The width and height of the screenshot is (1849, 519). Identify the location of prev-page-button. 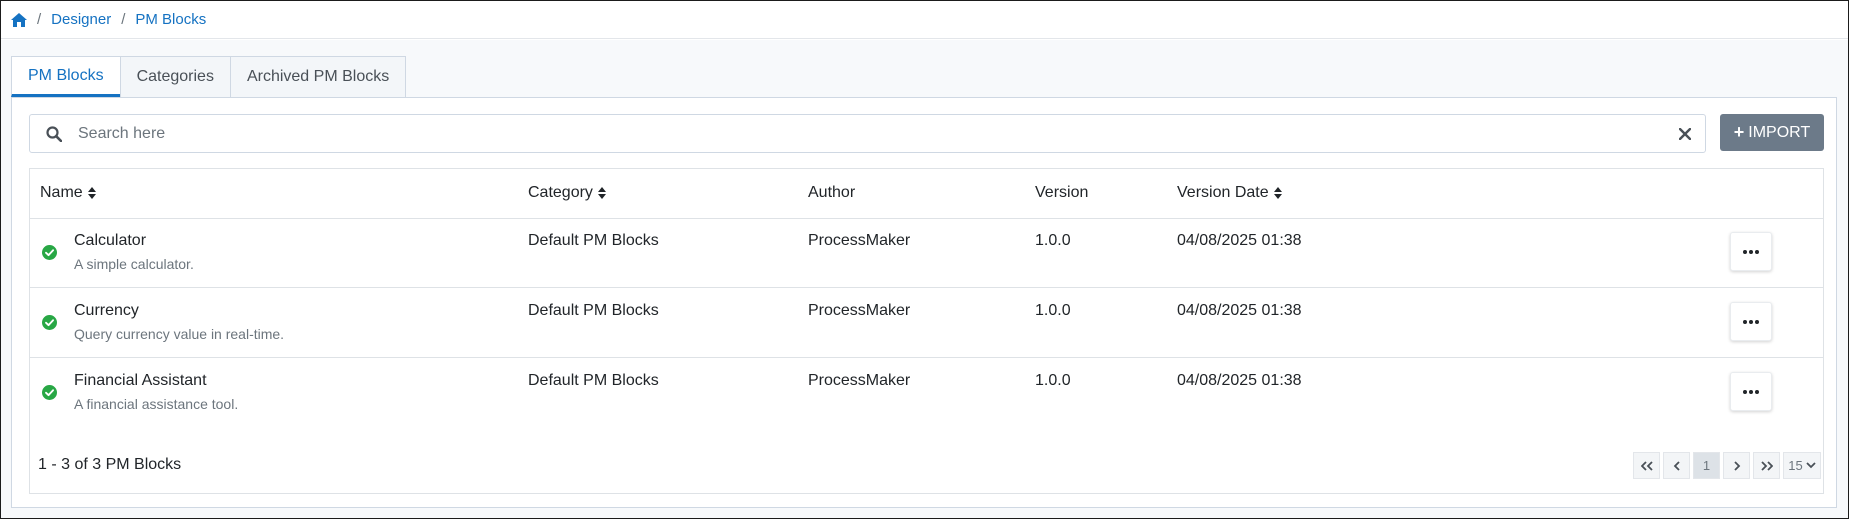
(1676, 465).